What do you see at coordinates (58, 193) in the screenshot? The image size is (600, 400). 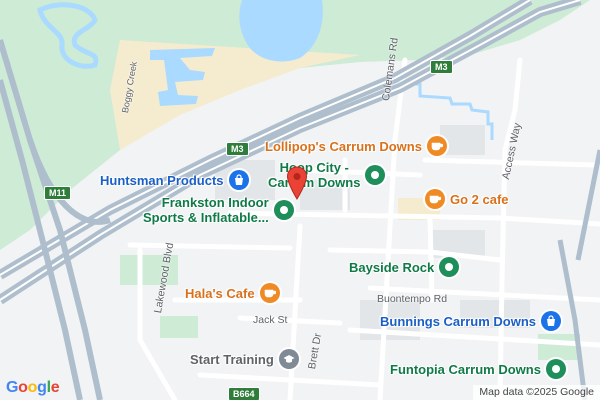 I see `m11-shield: M11` at bounding box center [58, 193].